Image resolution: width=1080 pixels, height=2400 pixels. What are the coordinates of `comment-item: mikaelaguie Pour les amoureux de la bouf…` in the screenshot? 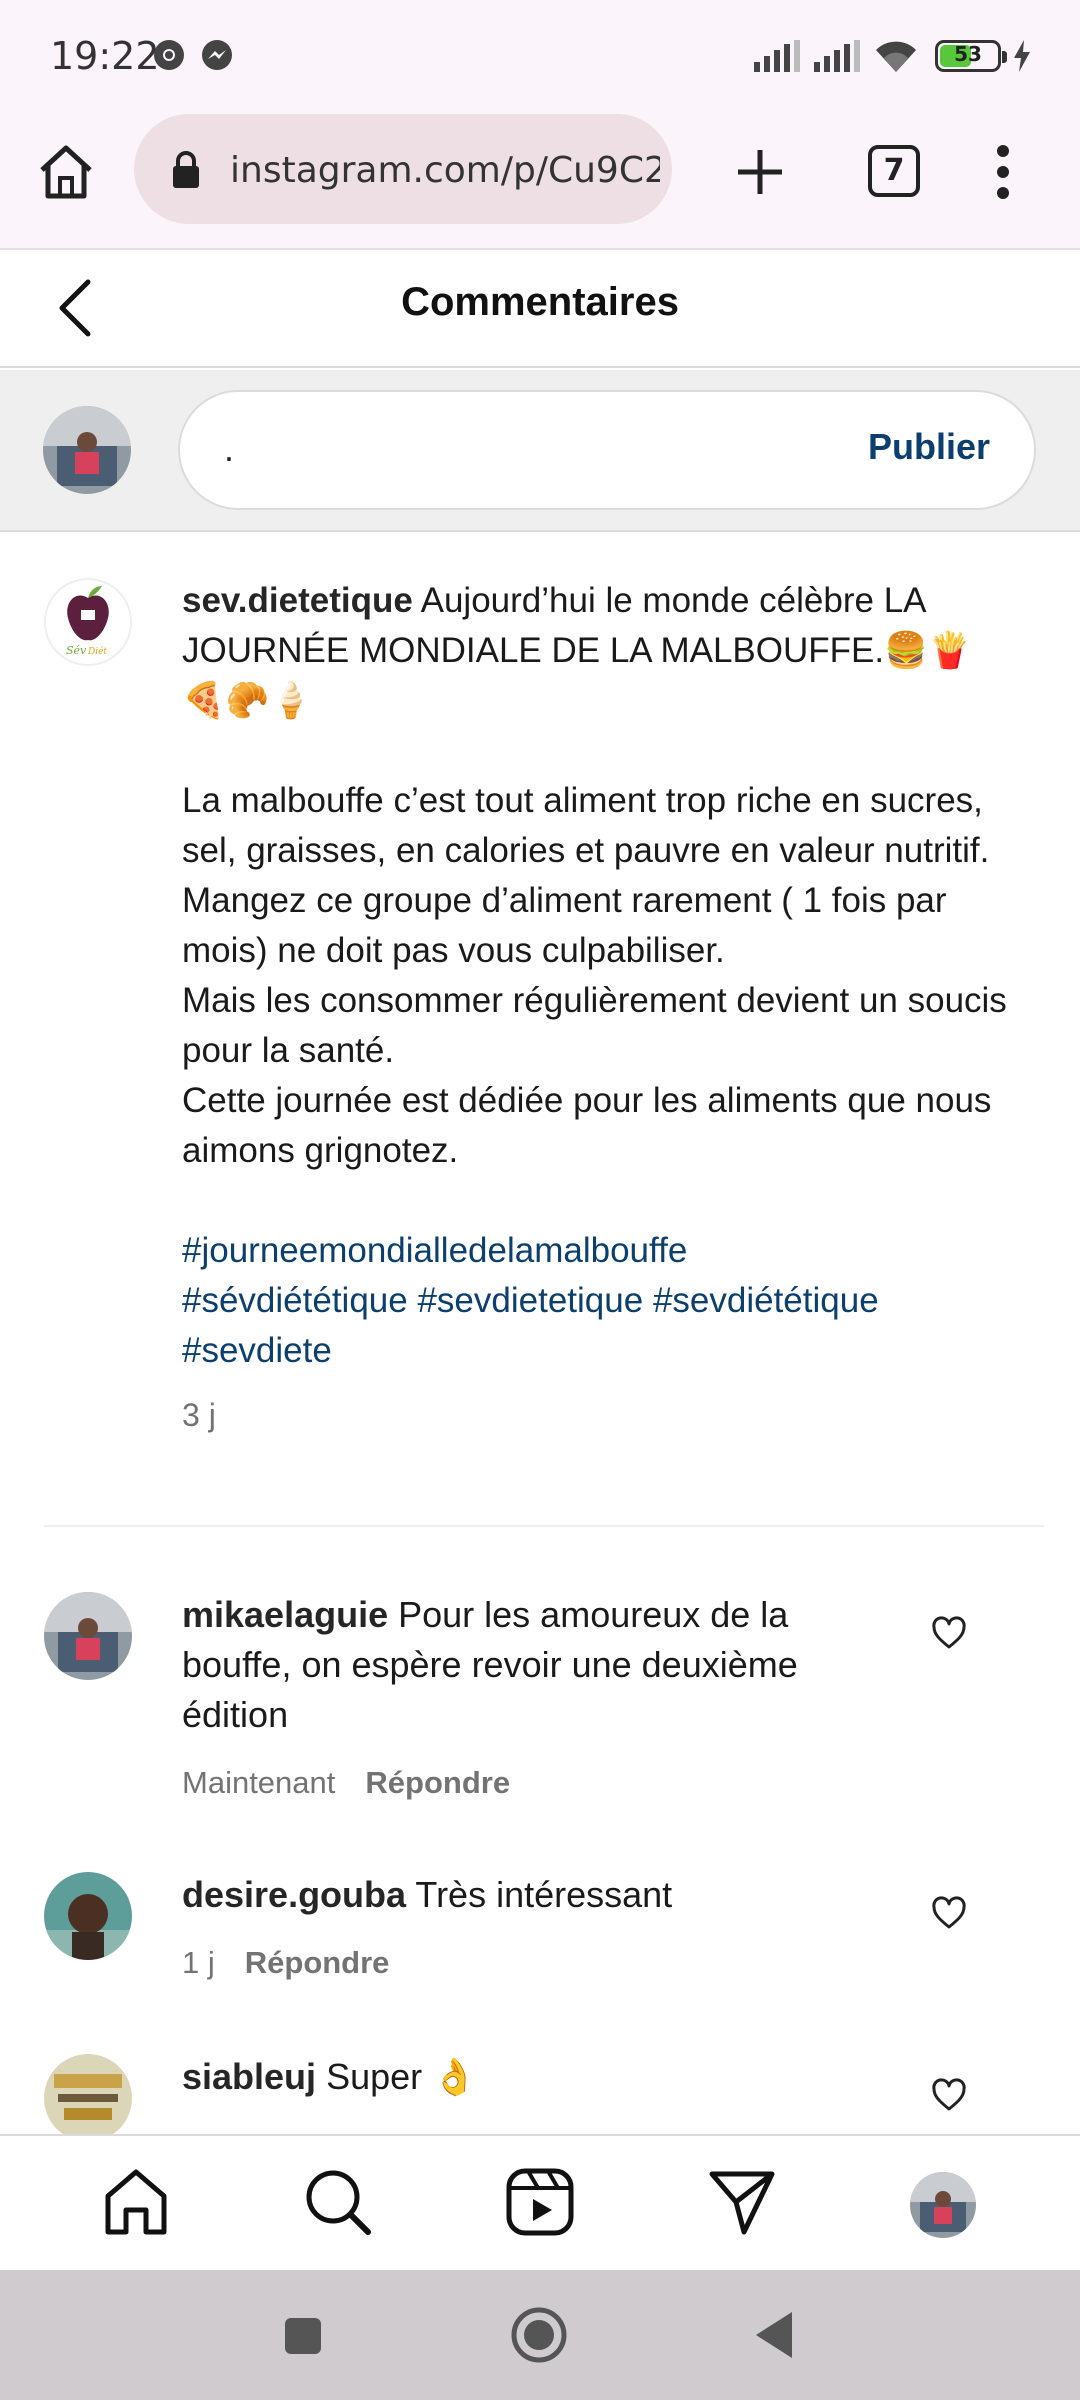 It's located at (540, 1695).